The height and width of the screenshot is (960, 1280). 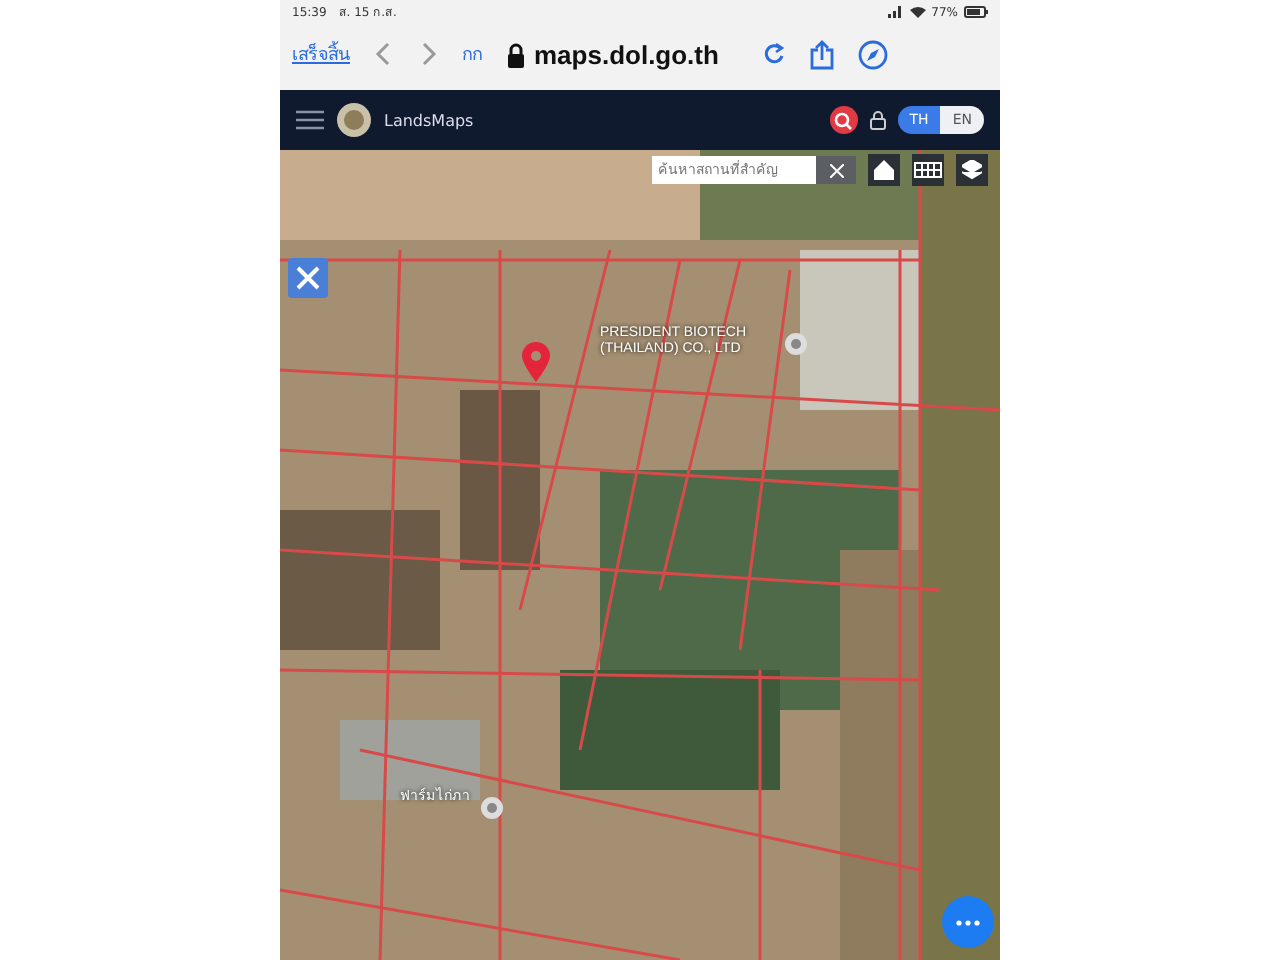 I want to click on grid-icon, so click(x=928, y=170).